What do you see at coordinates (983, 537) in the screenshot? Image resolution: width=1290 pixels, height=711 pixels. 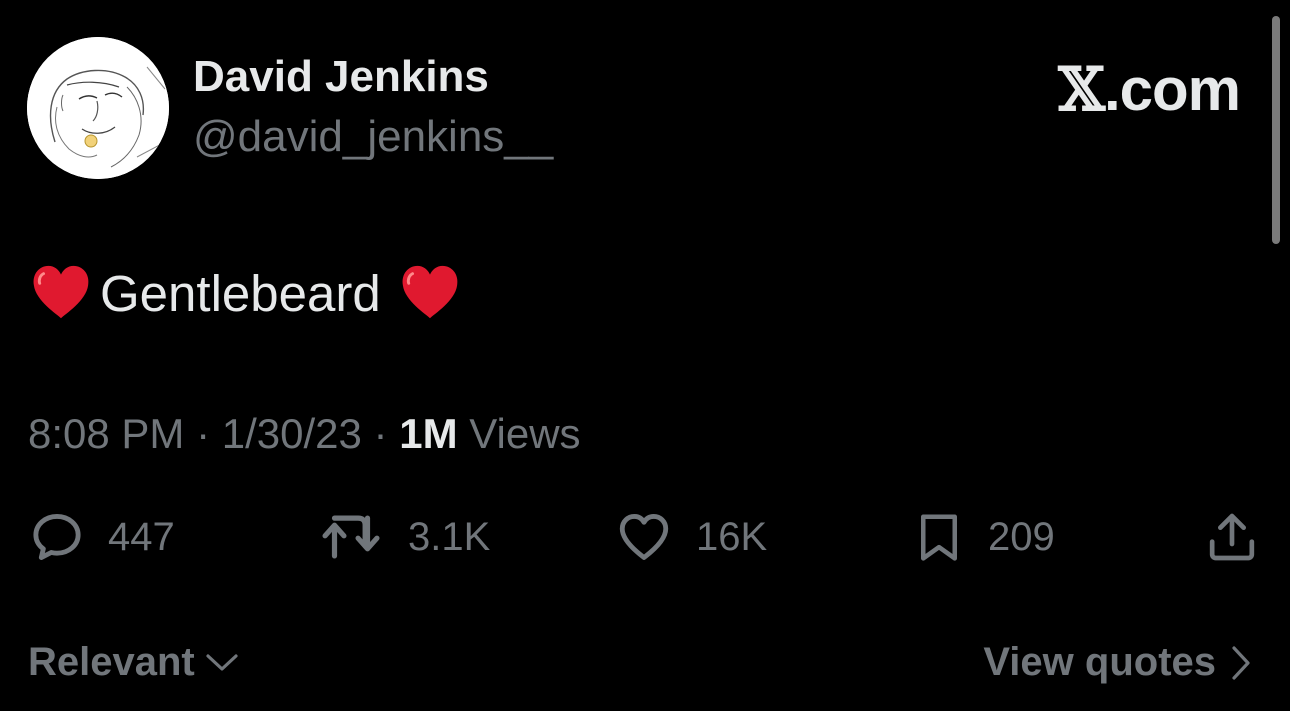 I see `bookmark-button: 209` at bounding box center [983, 537].